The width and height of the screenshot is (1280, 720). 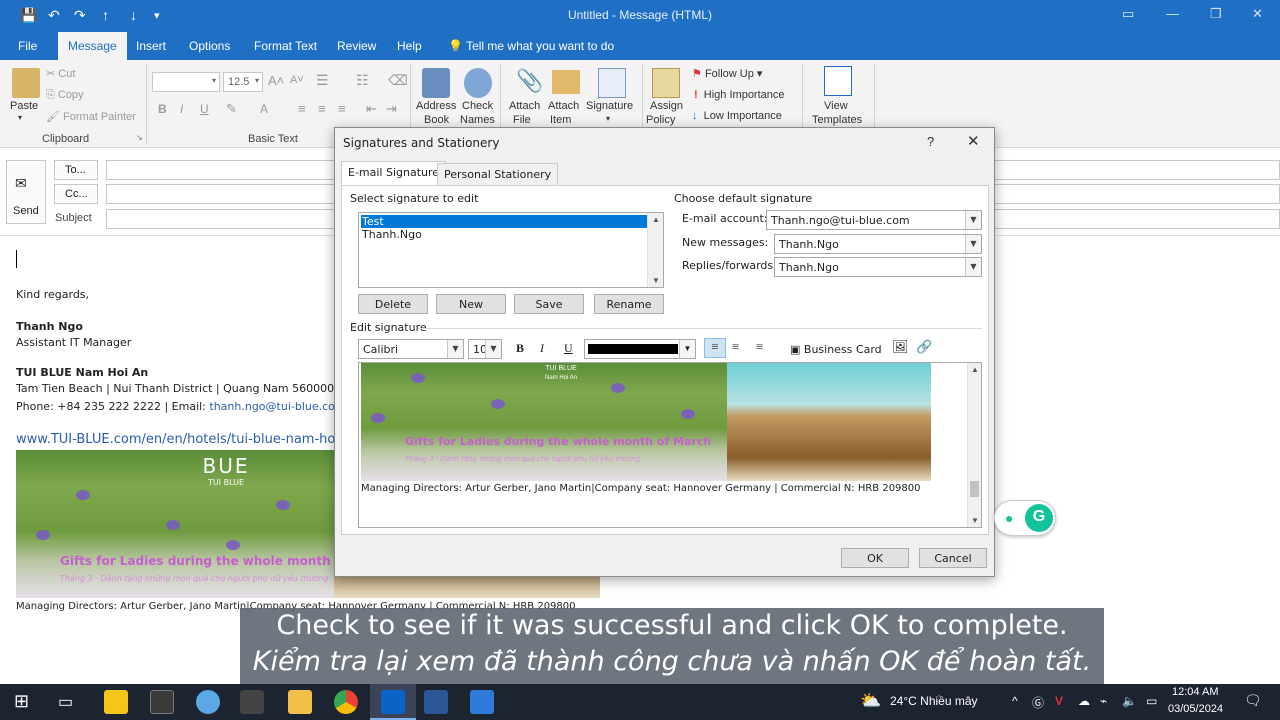 What do you see at coordinates (322, 108) in the screenshot?
I see `align-center-icon: ≡` at bounding box center [322, 108].